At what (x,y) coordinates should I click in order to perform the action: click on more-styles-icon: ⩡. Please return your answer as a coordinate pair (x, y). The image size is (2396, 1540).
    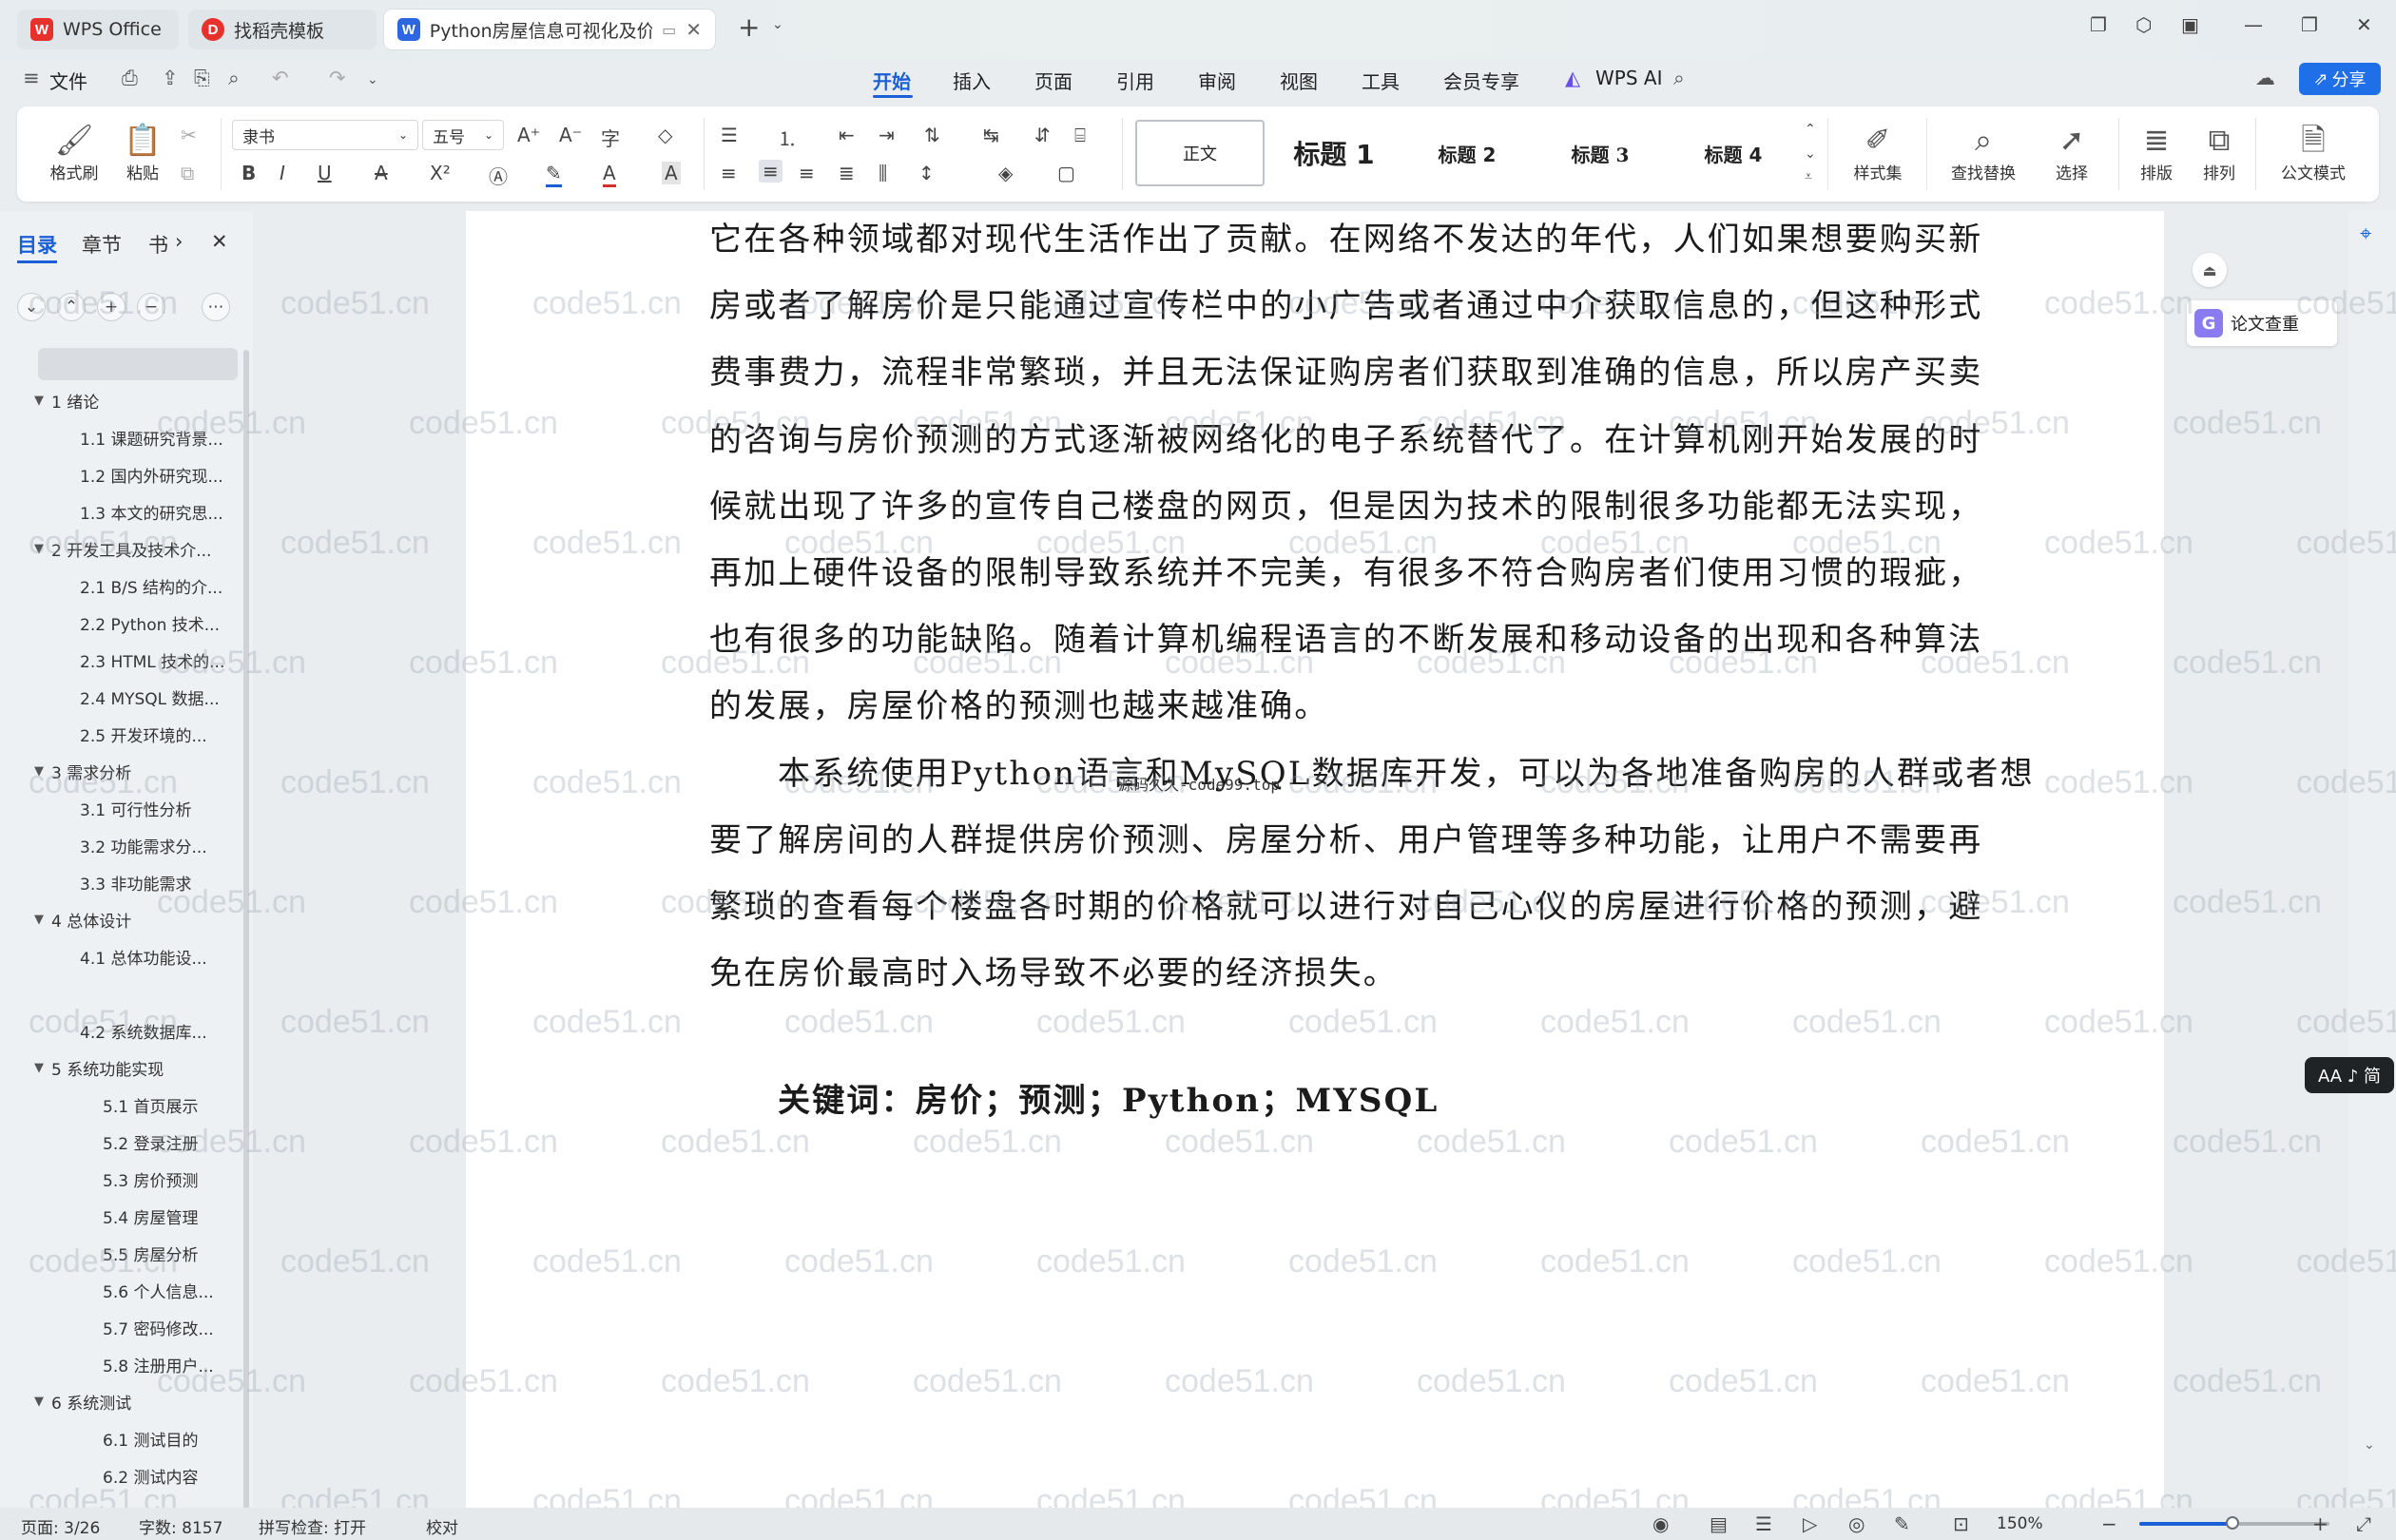
    Looking at the image, I should click on (1808, 176).